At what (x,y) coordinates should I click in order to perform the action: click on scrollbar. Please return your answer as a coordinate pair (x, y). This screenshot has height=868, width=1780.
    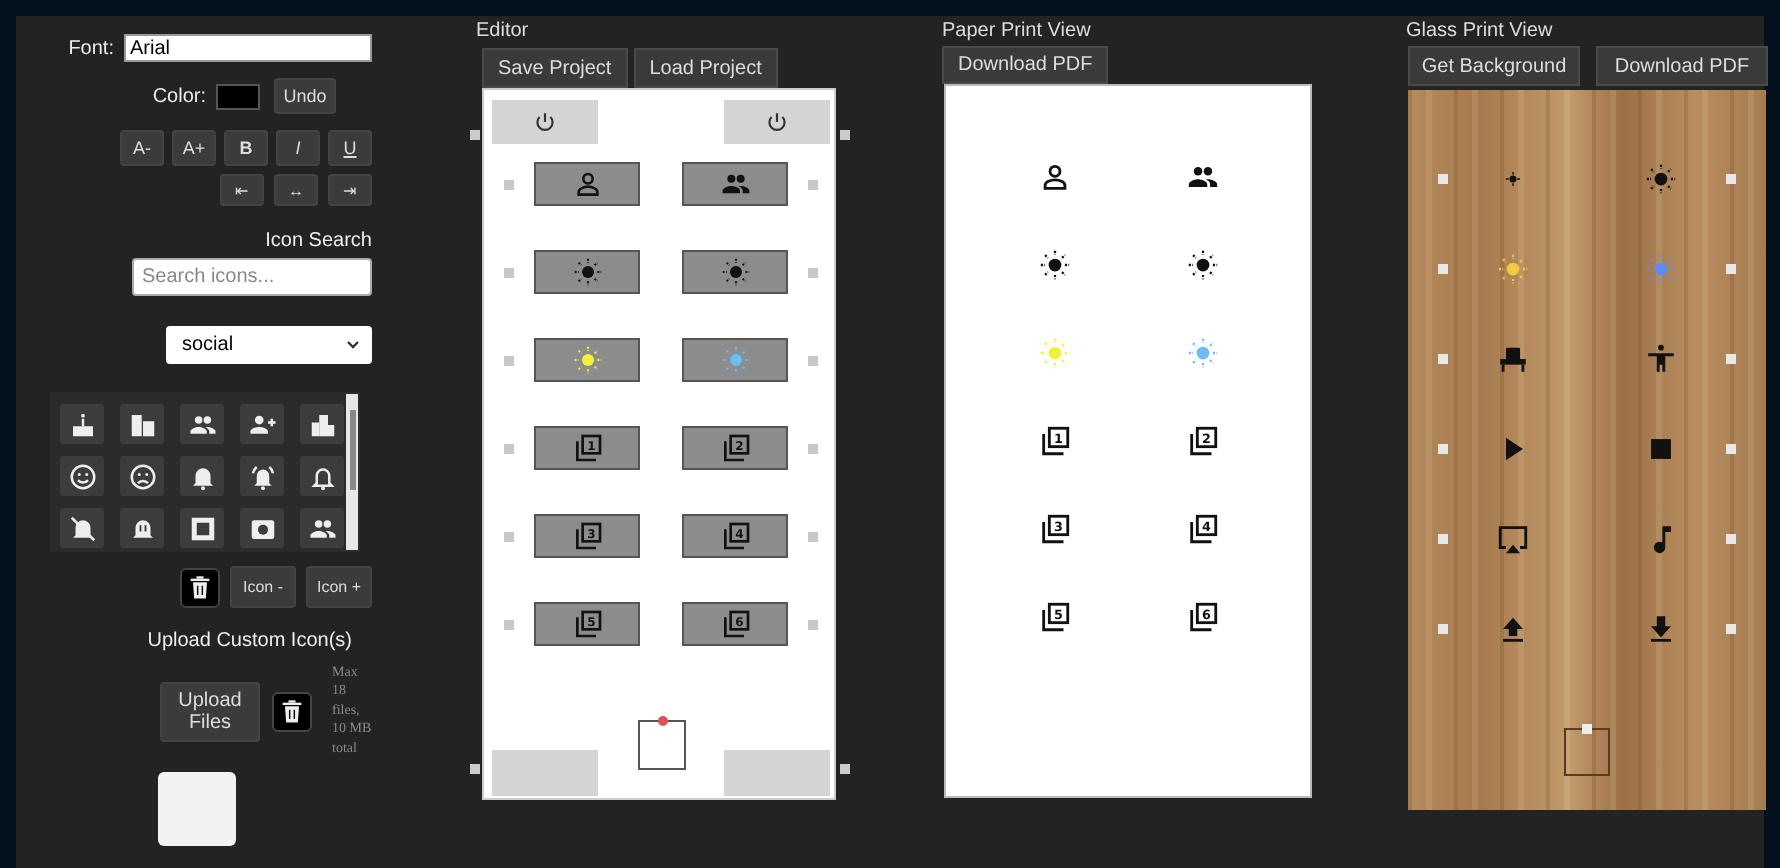
    Looking at the image, I should click on (352, 472).